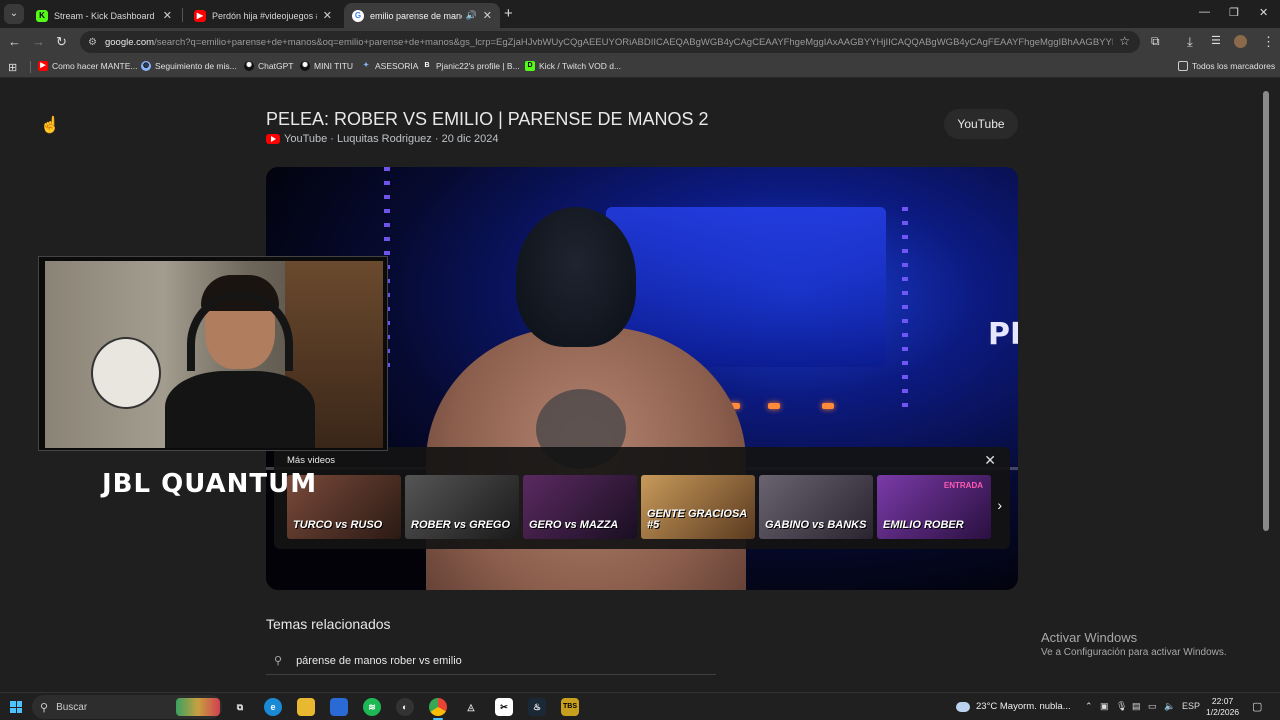  What do you see at coordinates (576, 277) in the screenshot?
I see `fighter-headgear` at bounding box center [576, 277].